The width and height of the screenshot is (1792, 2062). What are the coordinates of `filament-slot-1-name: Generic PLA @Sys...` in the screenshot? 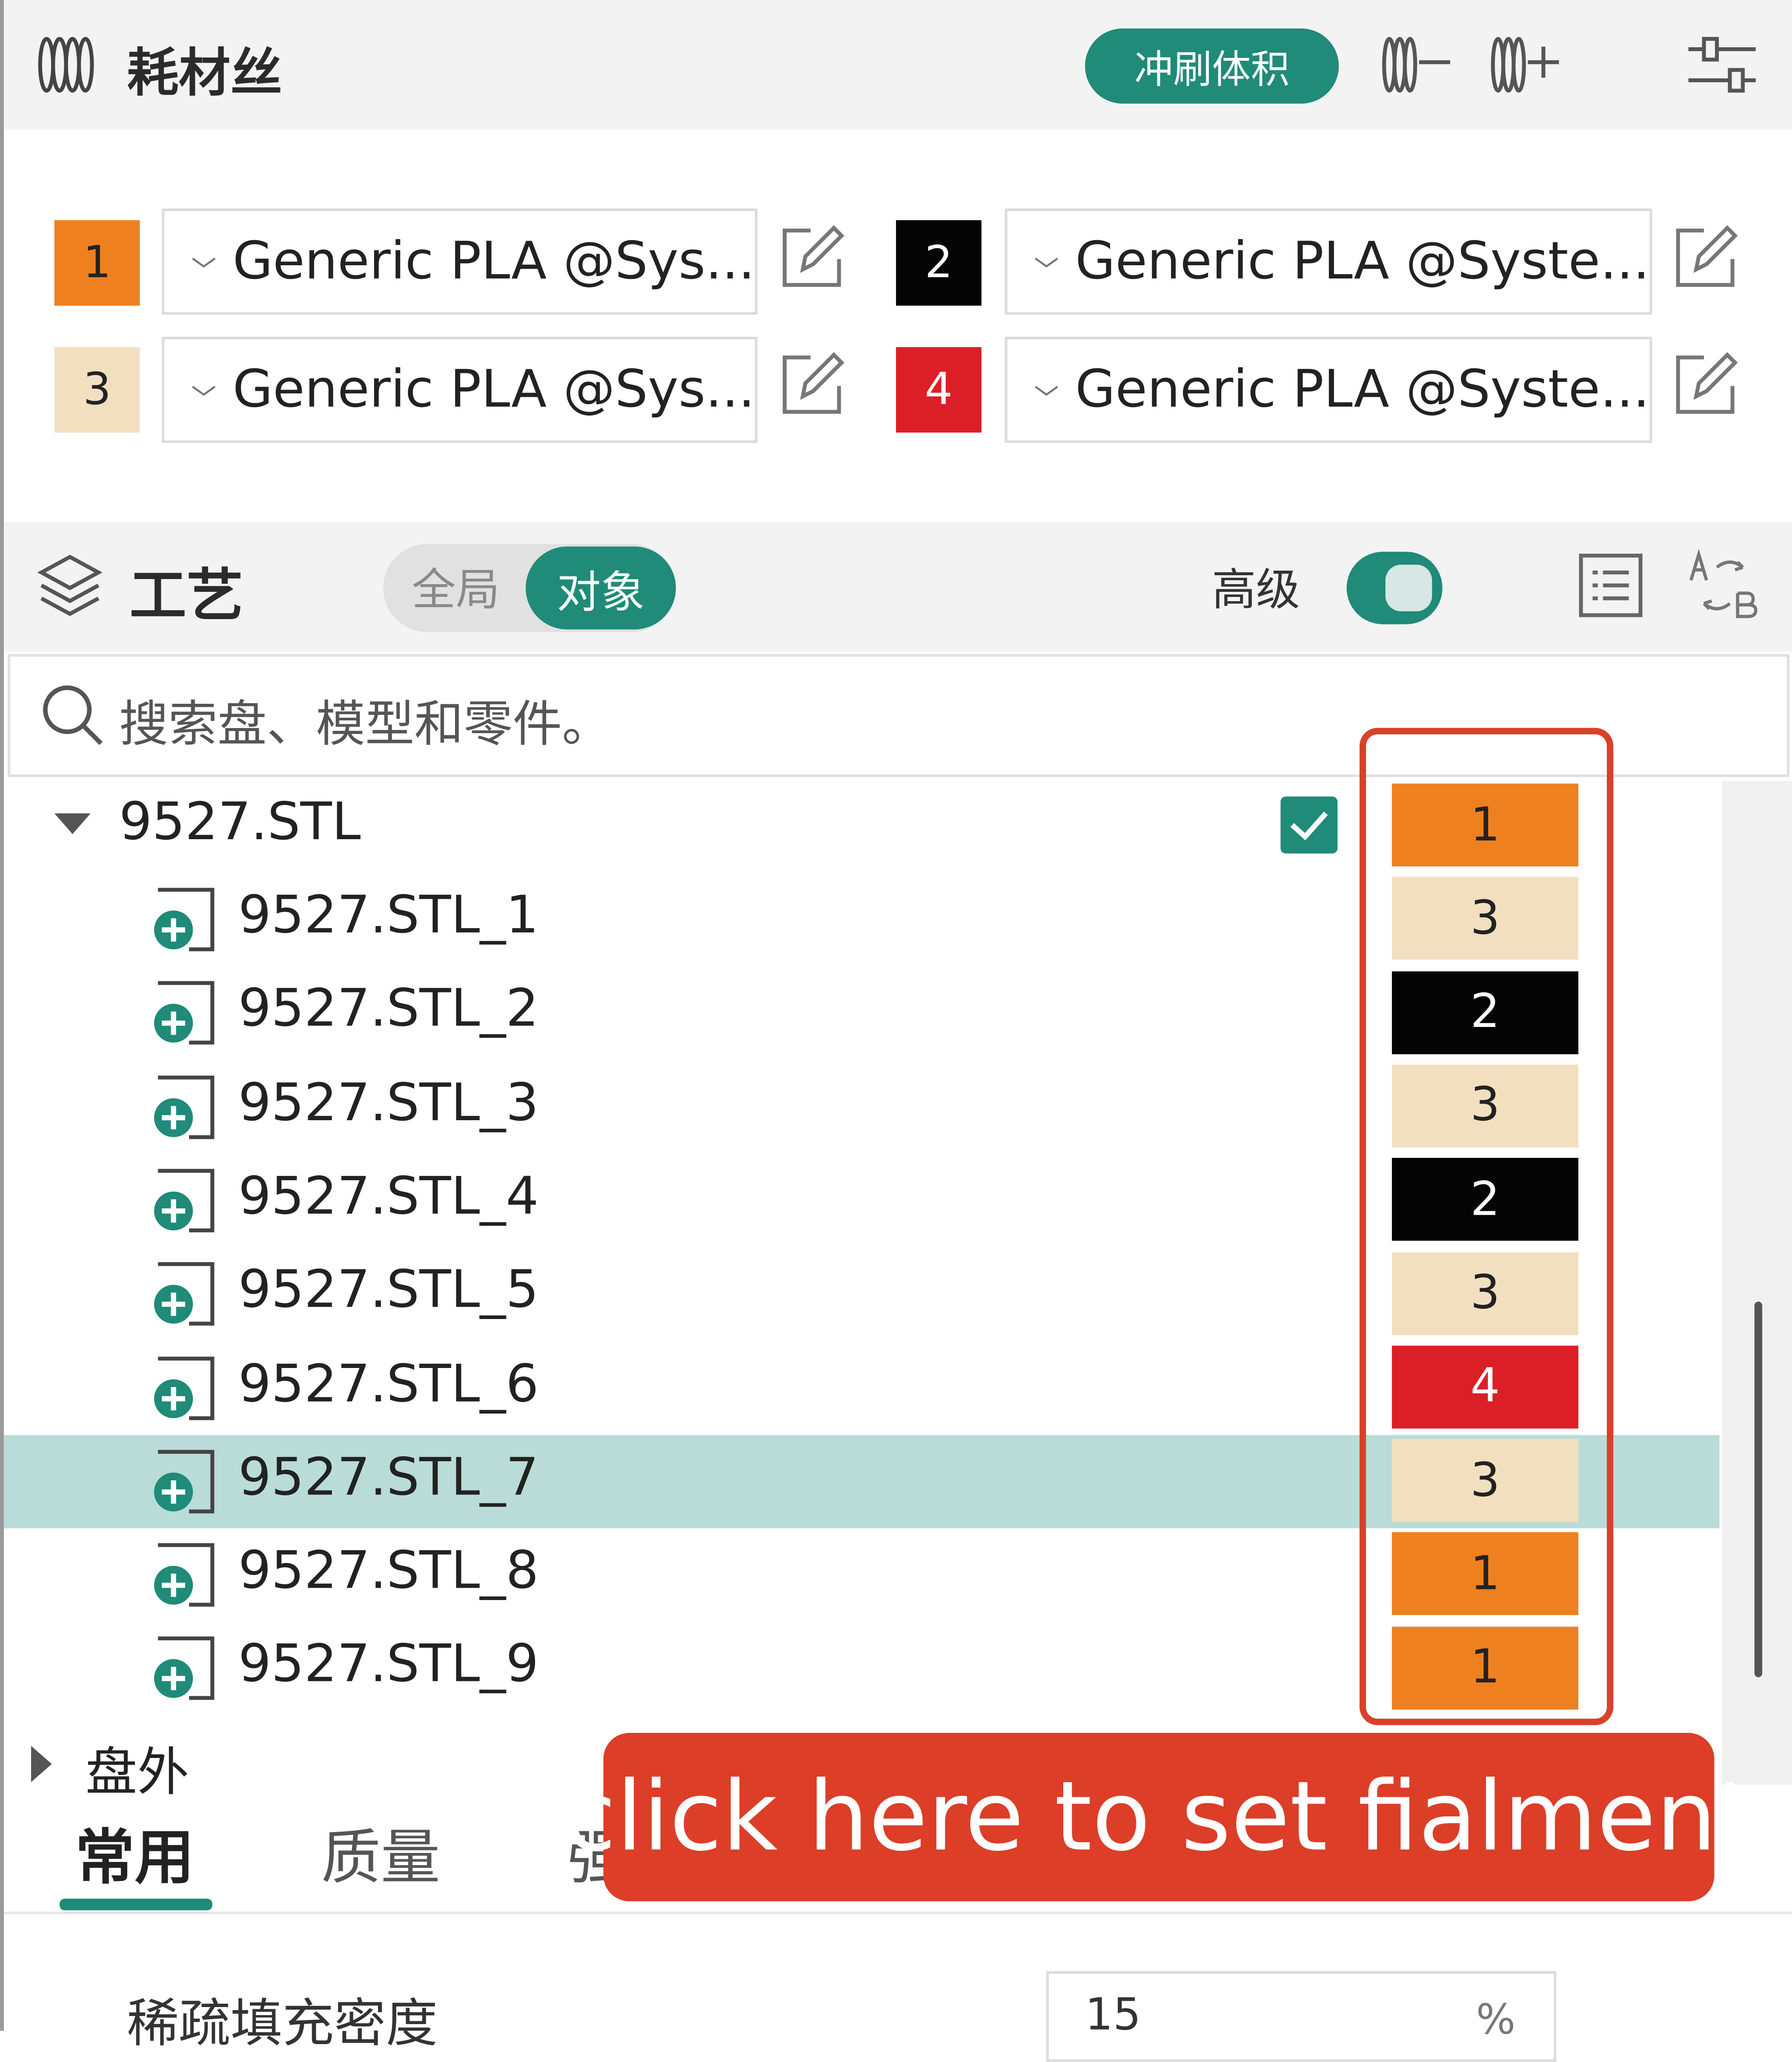 It's located at (493, 262).